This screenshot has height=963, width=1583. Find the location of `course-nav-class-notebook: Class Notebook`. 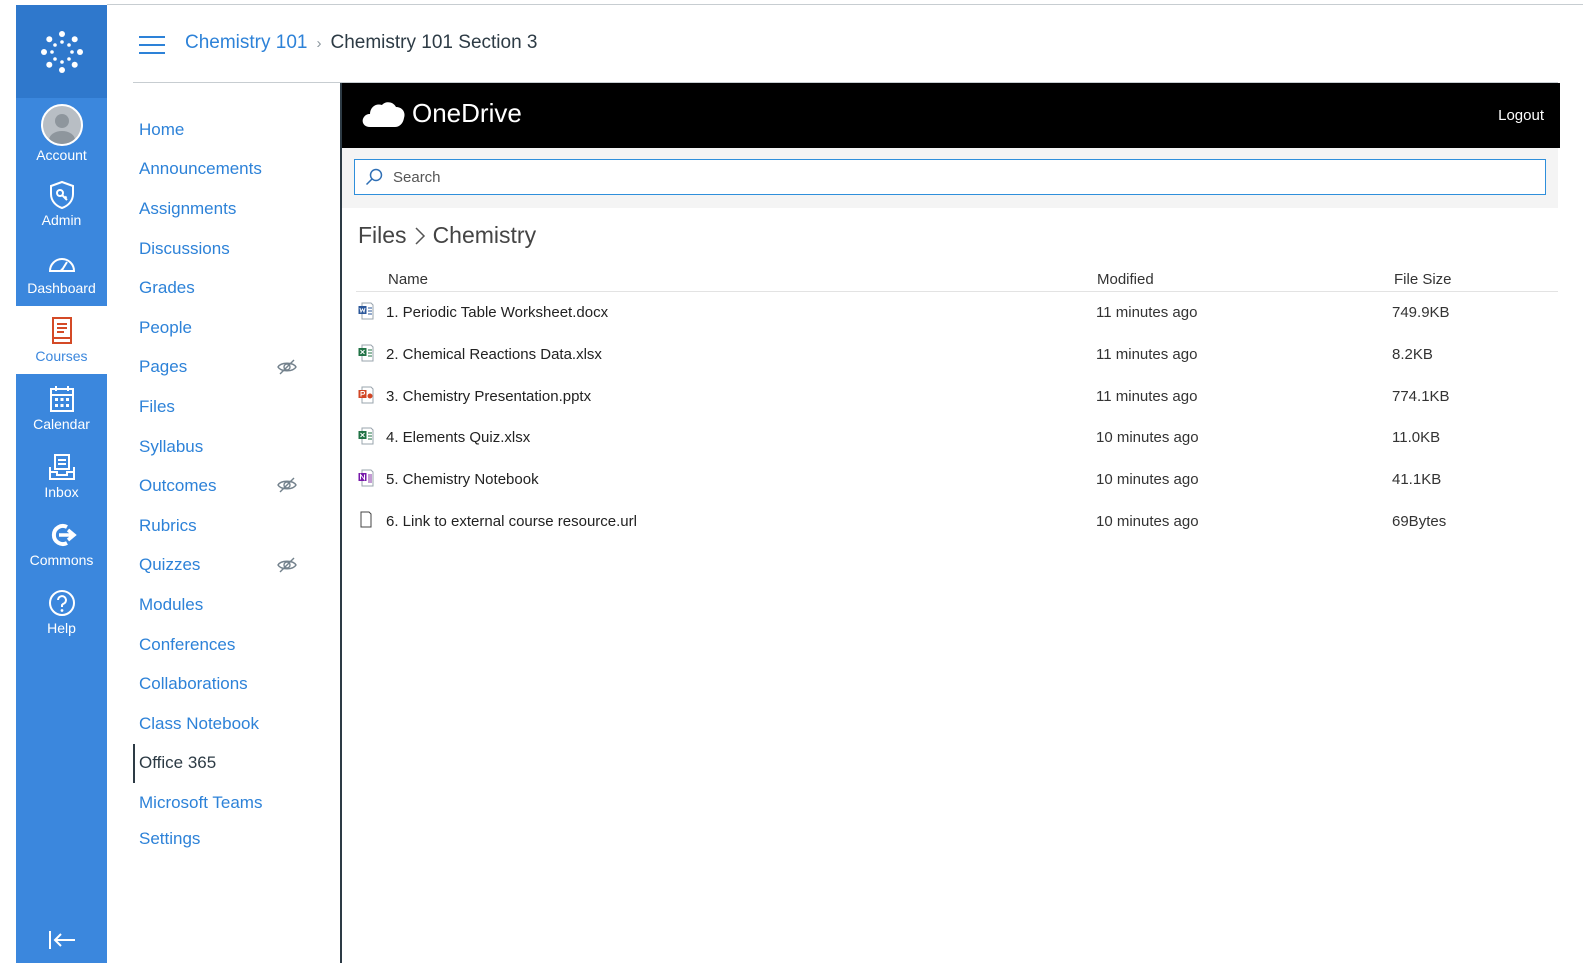

course-nav-class-notebook: Class Notebook is located at coordinates (237, 724).